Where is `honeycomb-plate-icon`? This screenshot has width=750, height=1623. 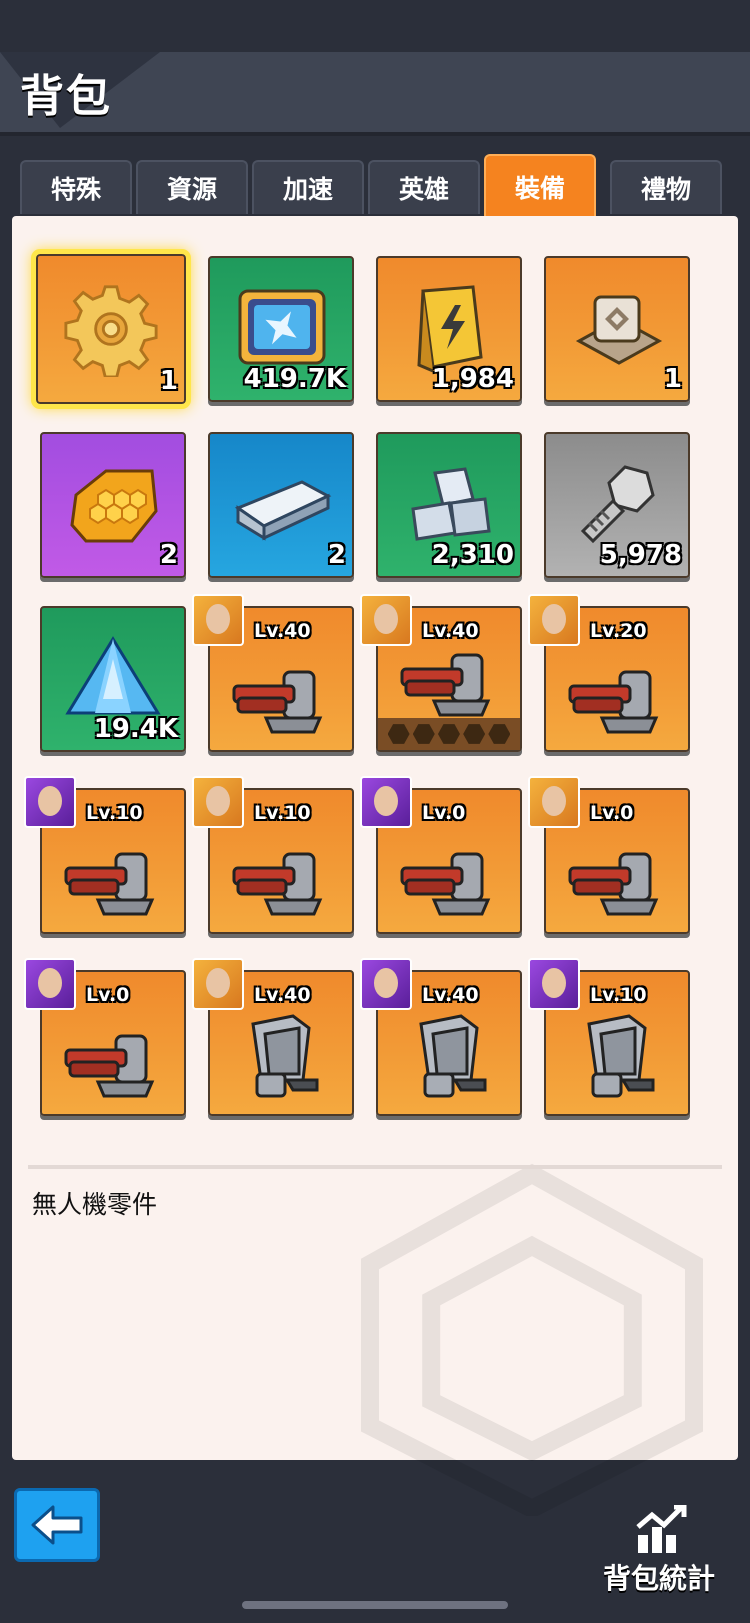 honeycomb-plate-icon is located at coordinates (114, 506).